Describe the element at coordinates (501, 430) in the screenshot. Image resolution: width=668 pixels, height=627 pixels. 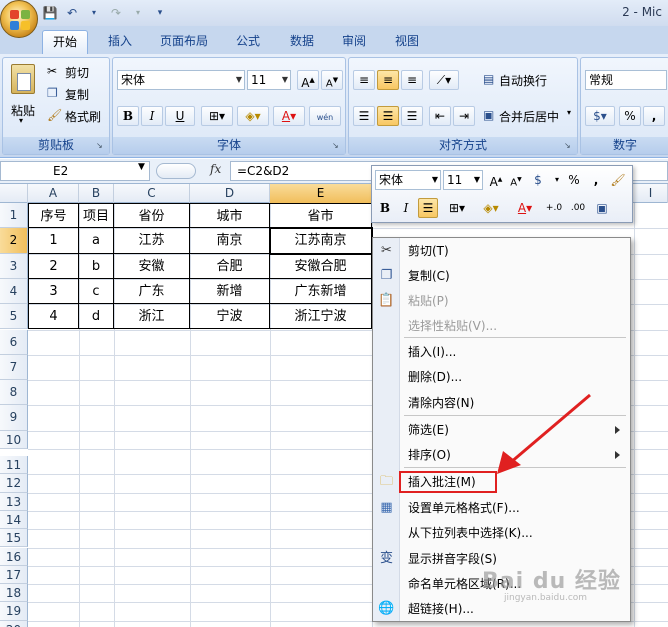
I see `menu-item-8: 筛选(E)` at that location.